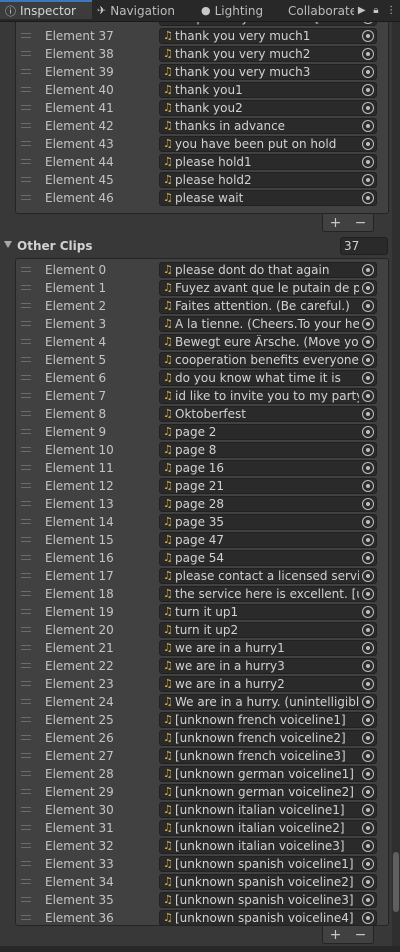 Image resolution: width=400 pixels, height=952 pixels. What do you see at coordinates (268, 36) in the screenshot?
I see `audio-clip-field: ♫ thank you very much1` at bounding box center [268, 36].